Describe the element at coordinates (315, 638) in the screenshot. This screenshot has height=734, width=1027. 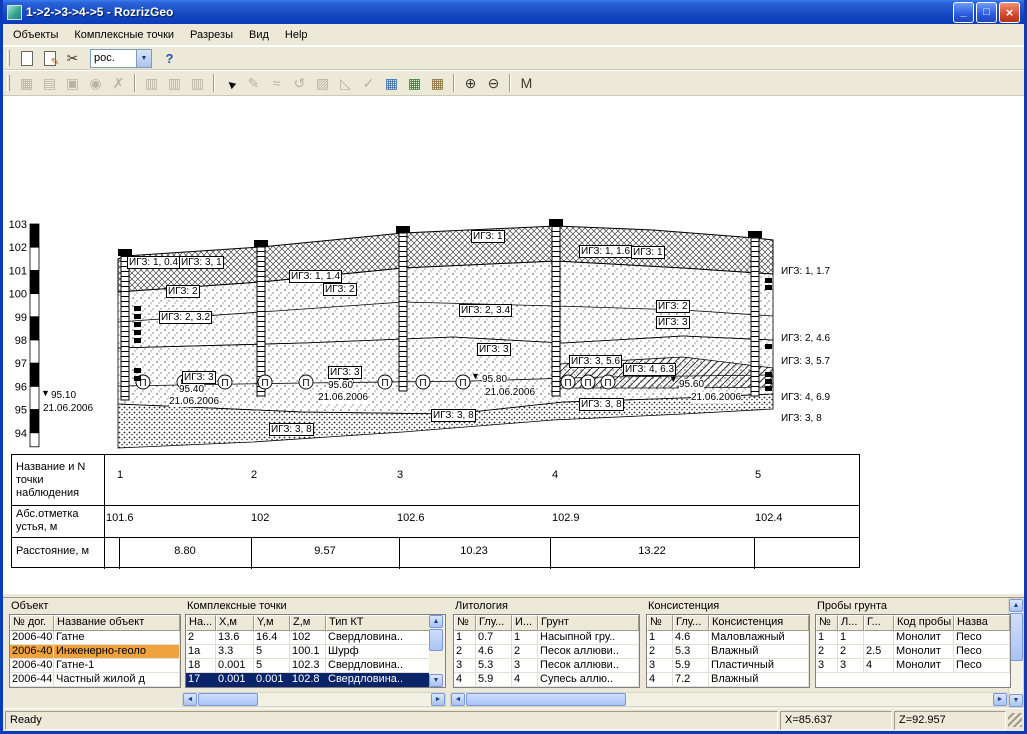
I see `table-row: 2 13.6 16.4 102 Свердловина..` at that location.